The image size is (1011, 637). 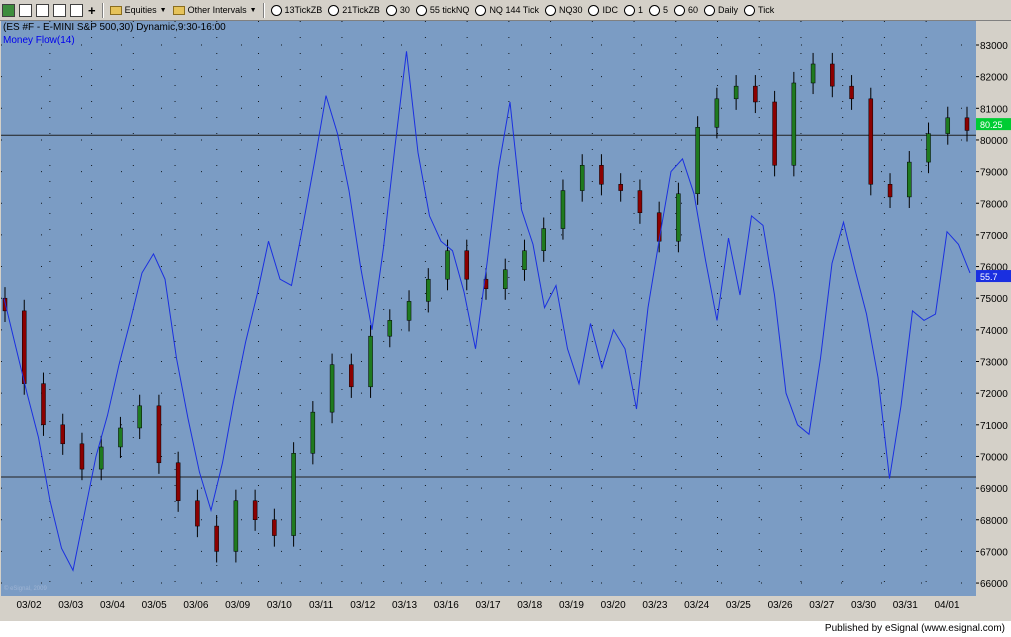 What do you see at coordinates (571, 605) in the screenshot?
I see `x-tick-label: 03/19` at bounding box center [571, 605].